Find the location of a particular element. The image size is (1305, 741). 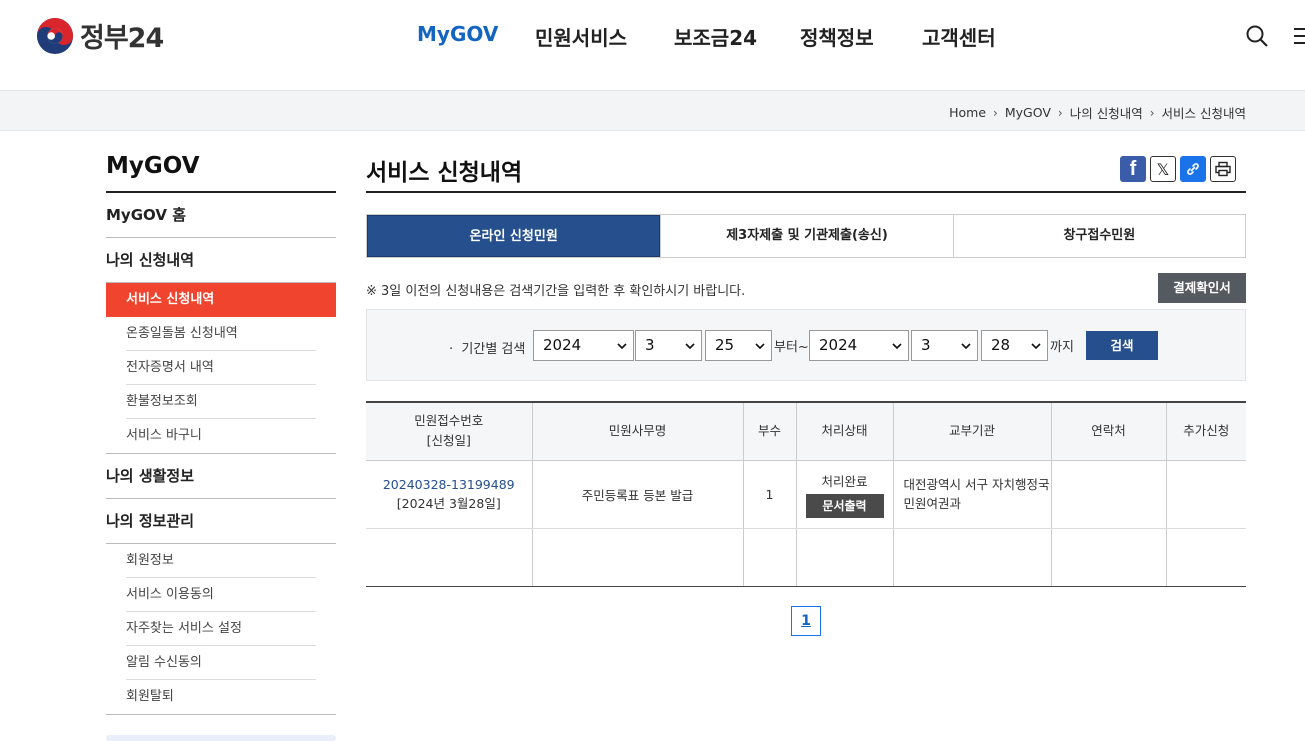

cell-issuing-agency: 대전광역시 서구 자치행정국 민원여권과 is located at coordinates (971, 494).